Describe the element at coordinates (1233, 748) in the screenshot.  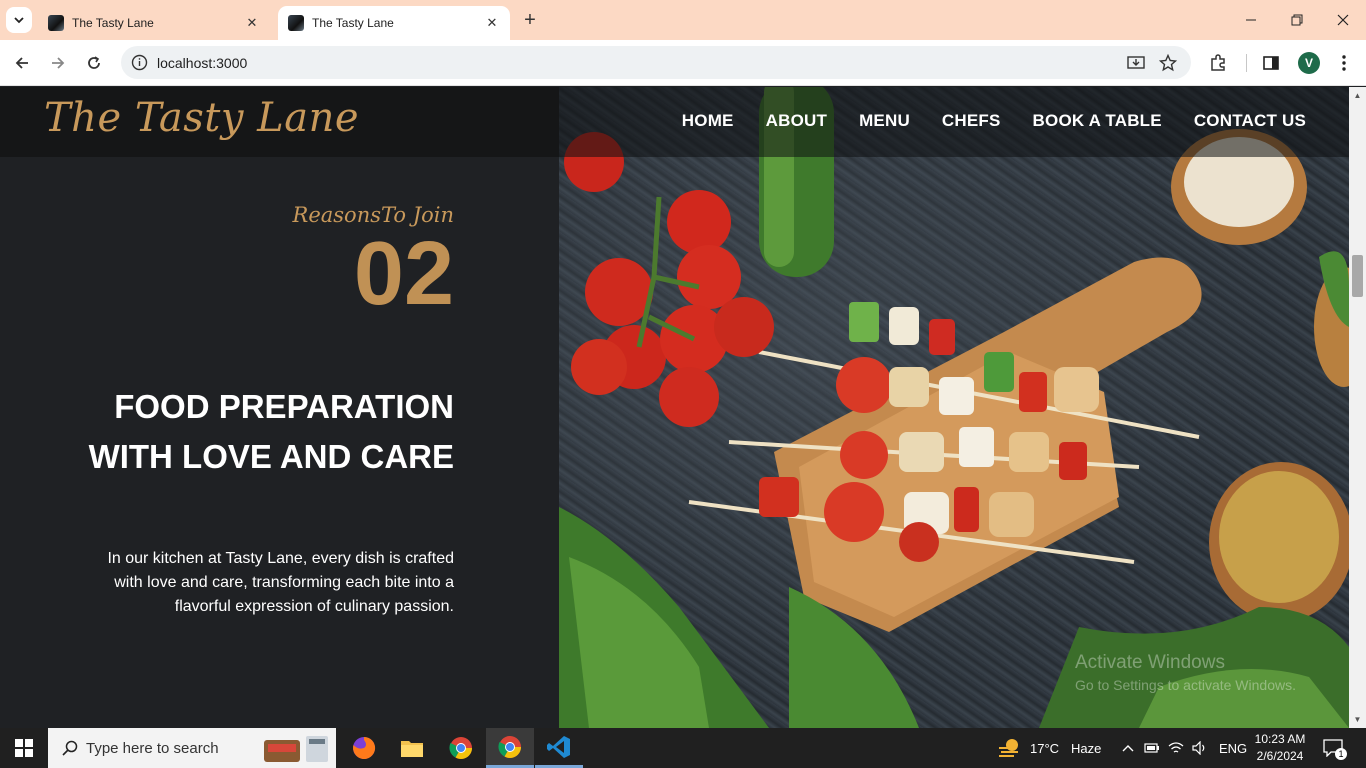
I see `language-indicator: ENG` at that location.